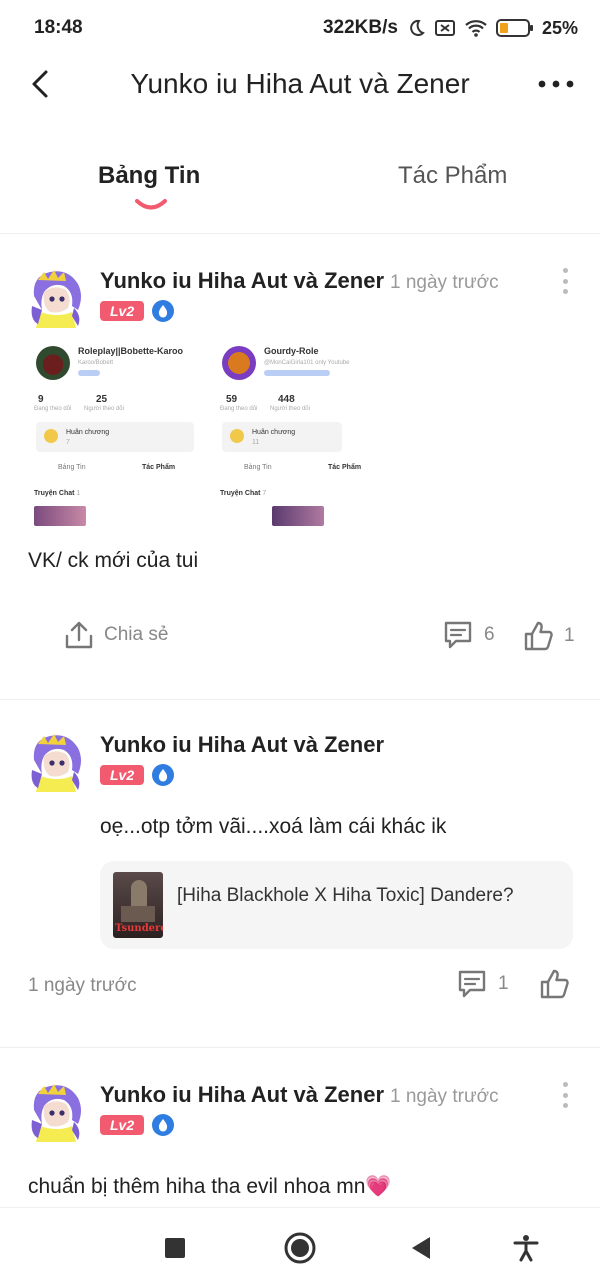 The image size is (600, 1287). Describe the element at coordinates (256, 442) in the screenshot. I see `mini-medal-count: 11` at that location.